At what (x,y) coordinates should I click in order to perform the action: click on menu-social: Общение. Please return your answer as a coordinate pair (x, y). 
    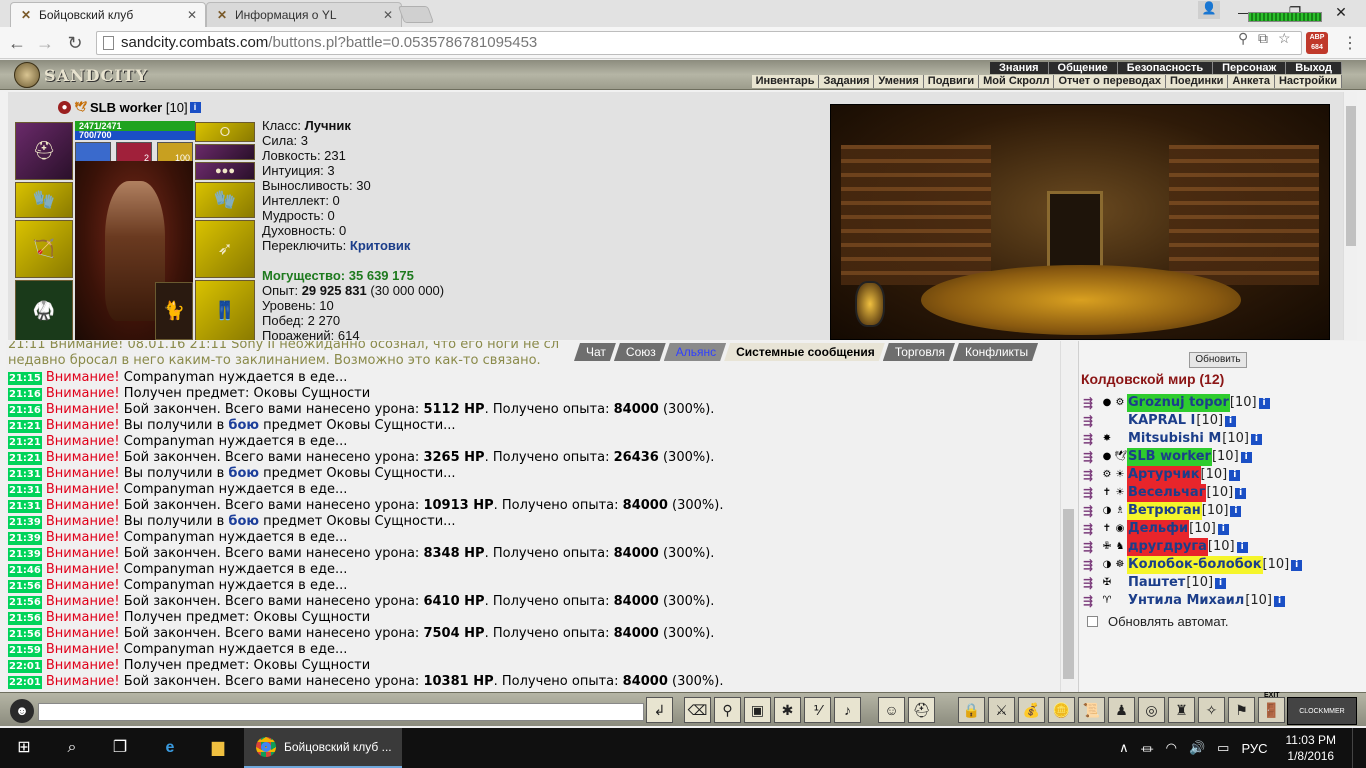
    Looking at the image, I should click on (1083, 68).